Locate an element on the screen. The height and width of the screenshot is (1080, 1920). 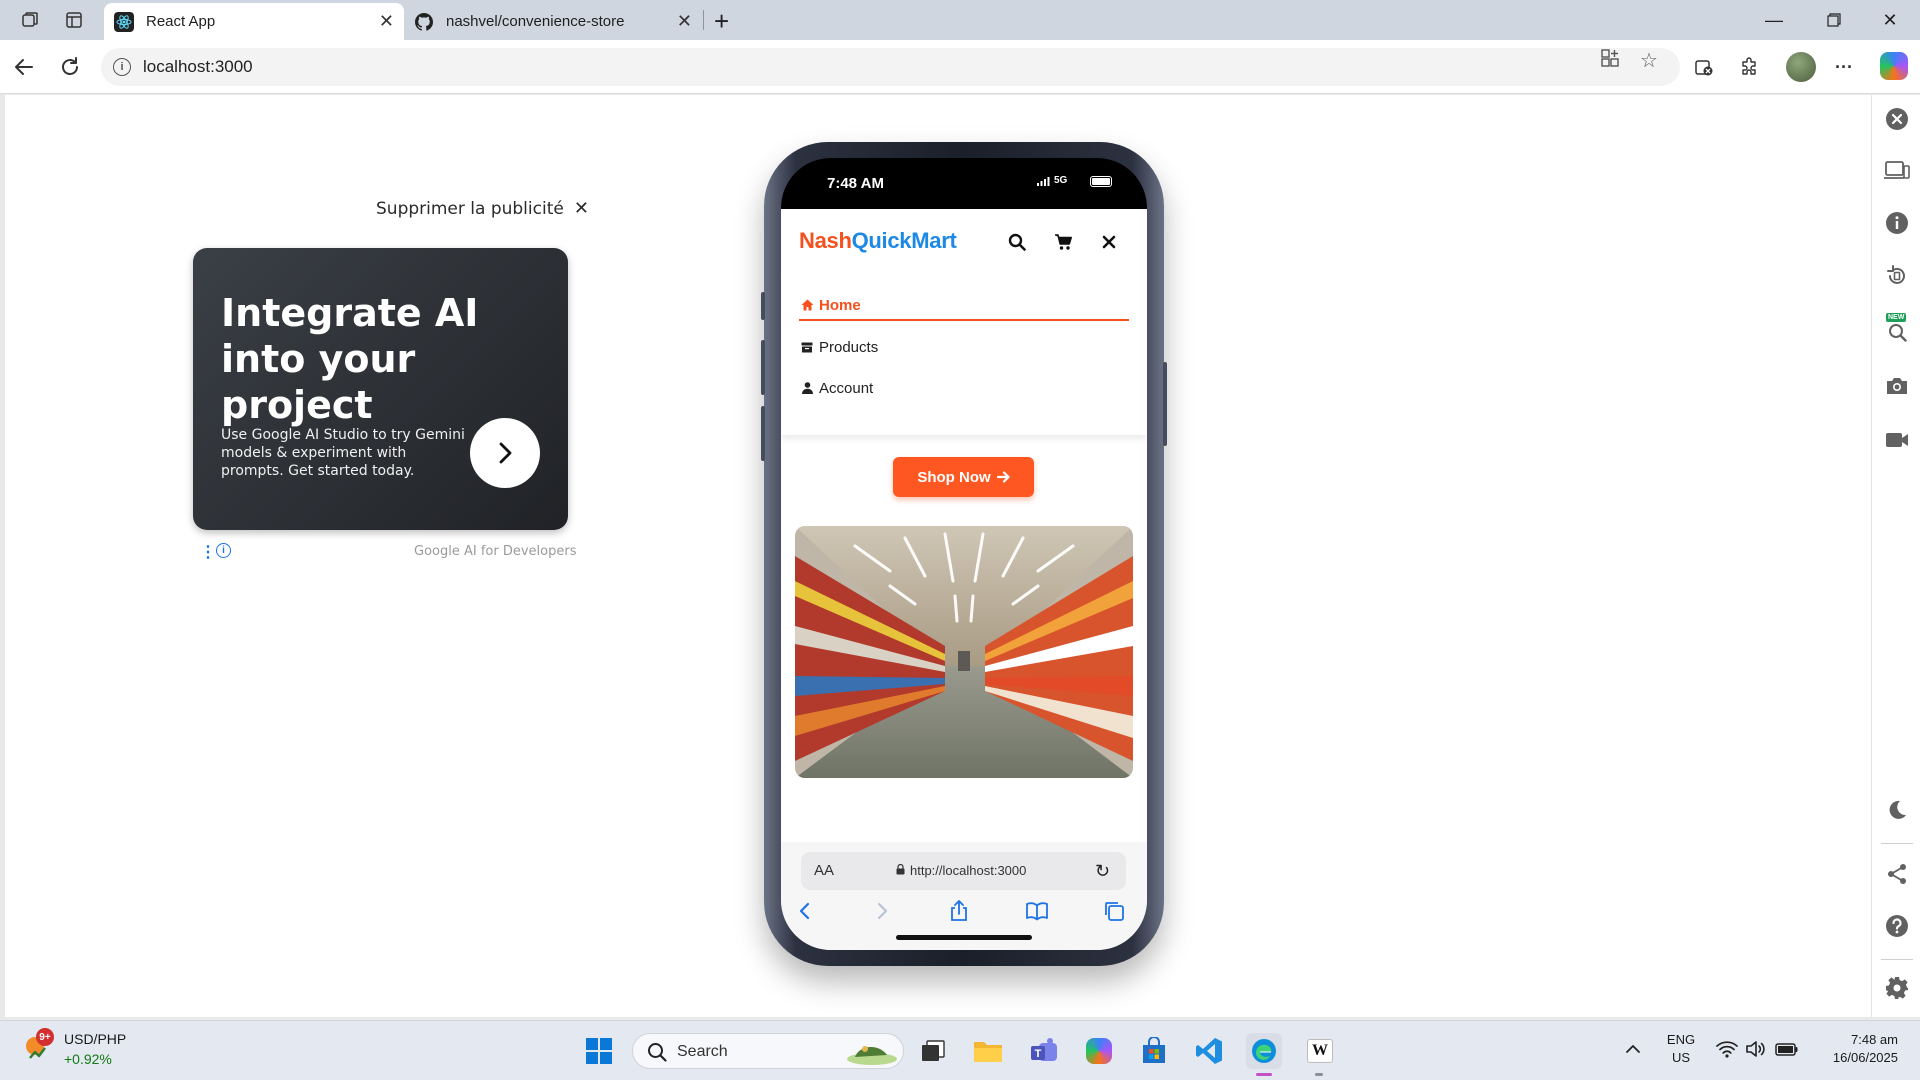
back-icon is located at coordinates (24, 67).